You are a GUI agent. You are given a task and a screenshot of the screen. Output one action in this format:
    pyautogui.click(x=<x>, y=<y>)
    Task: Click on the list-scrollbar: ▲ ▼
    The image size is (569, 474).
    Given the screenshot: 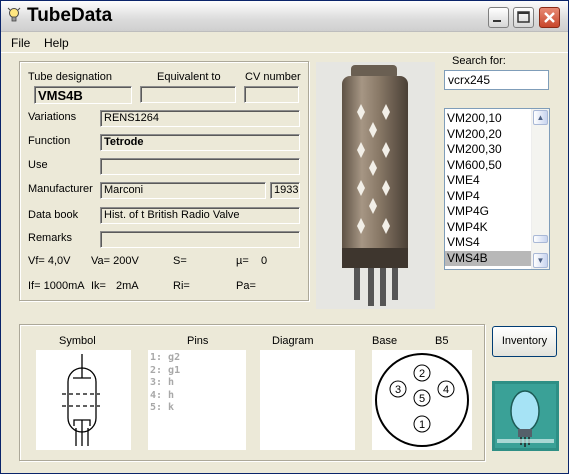 What is the action you would take?
    pyautogui.click(x=540, y=189)
    